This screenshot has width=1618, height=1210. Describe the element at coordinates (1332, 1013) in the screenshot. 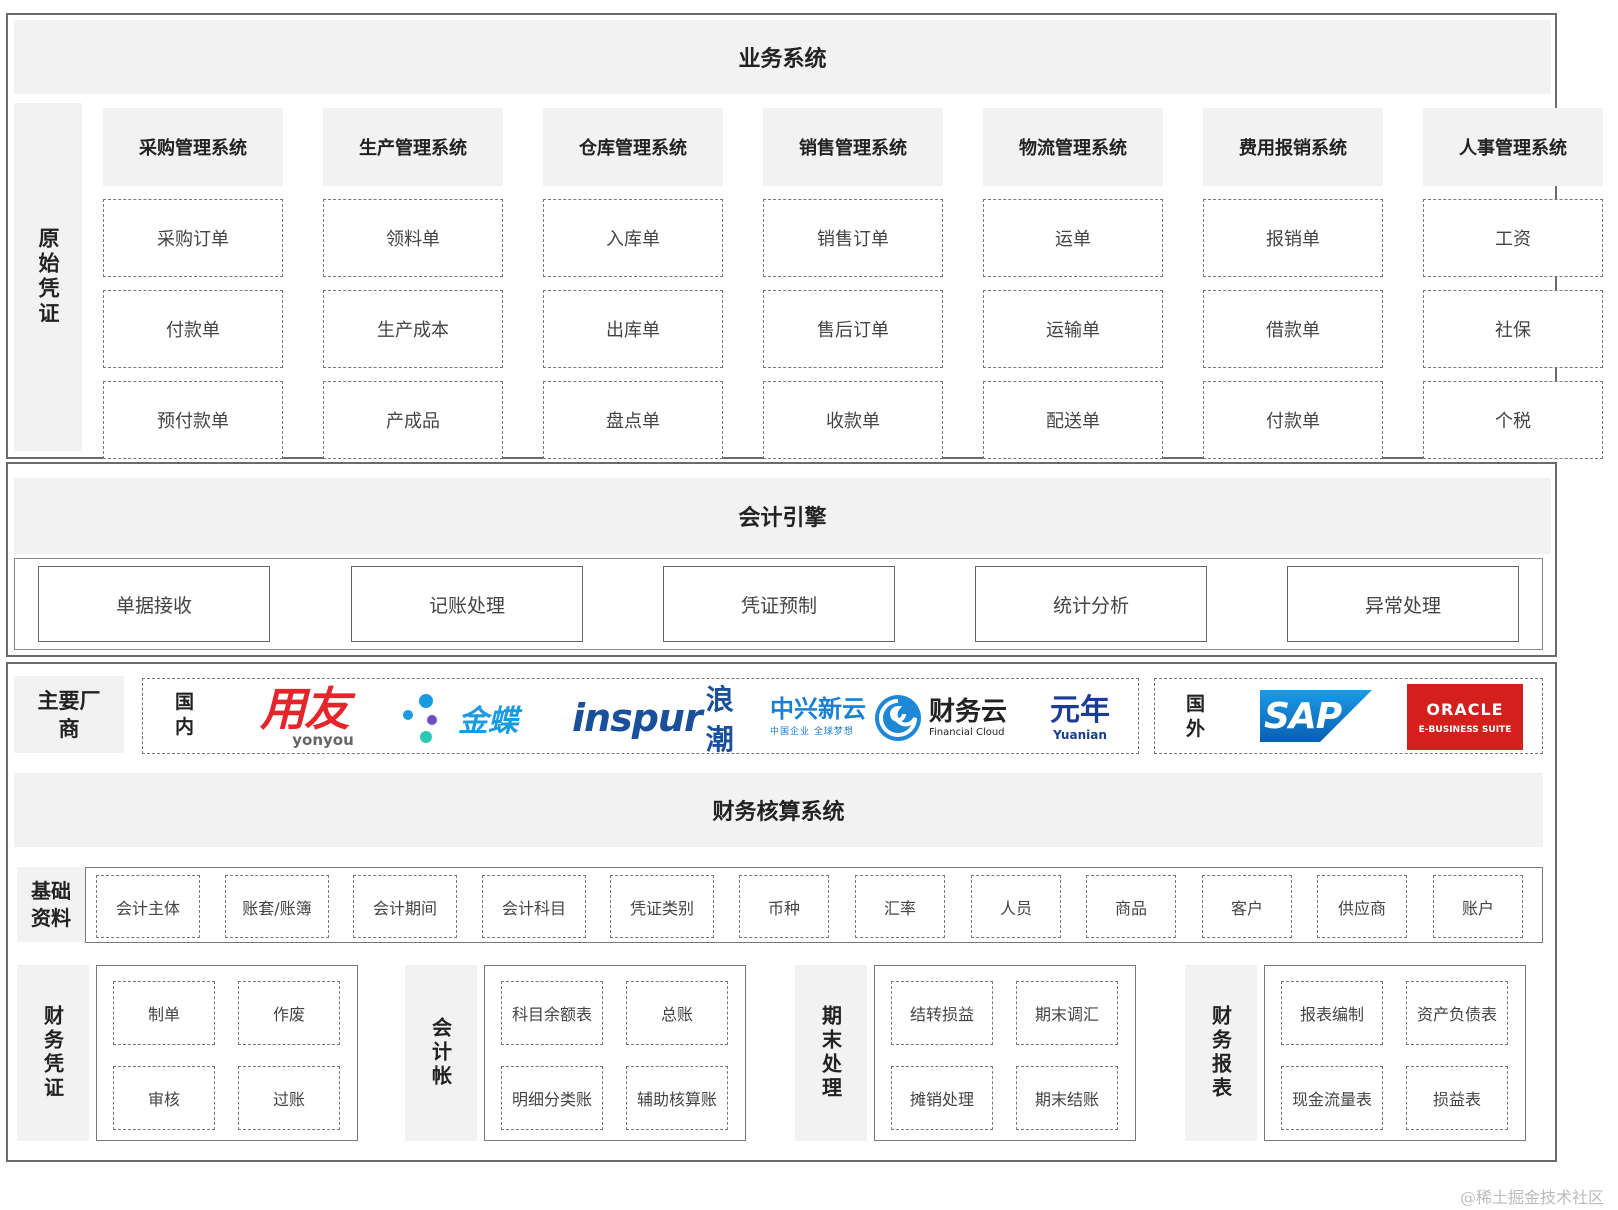

I see `module-item: 报表编制` at that location.